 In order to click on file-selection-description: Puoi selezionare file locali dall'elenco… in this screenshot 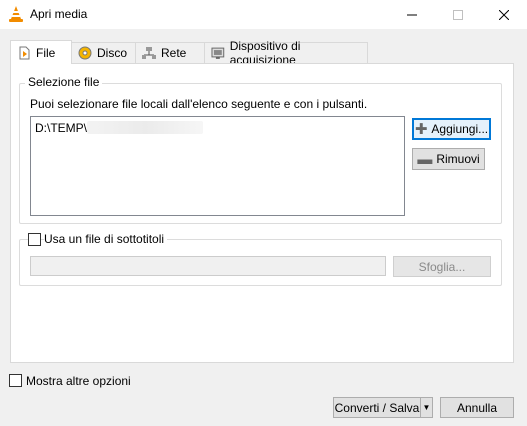, I will do `click(199, 104)`.